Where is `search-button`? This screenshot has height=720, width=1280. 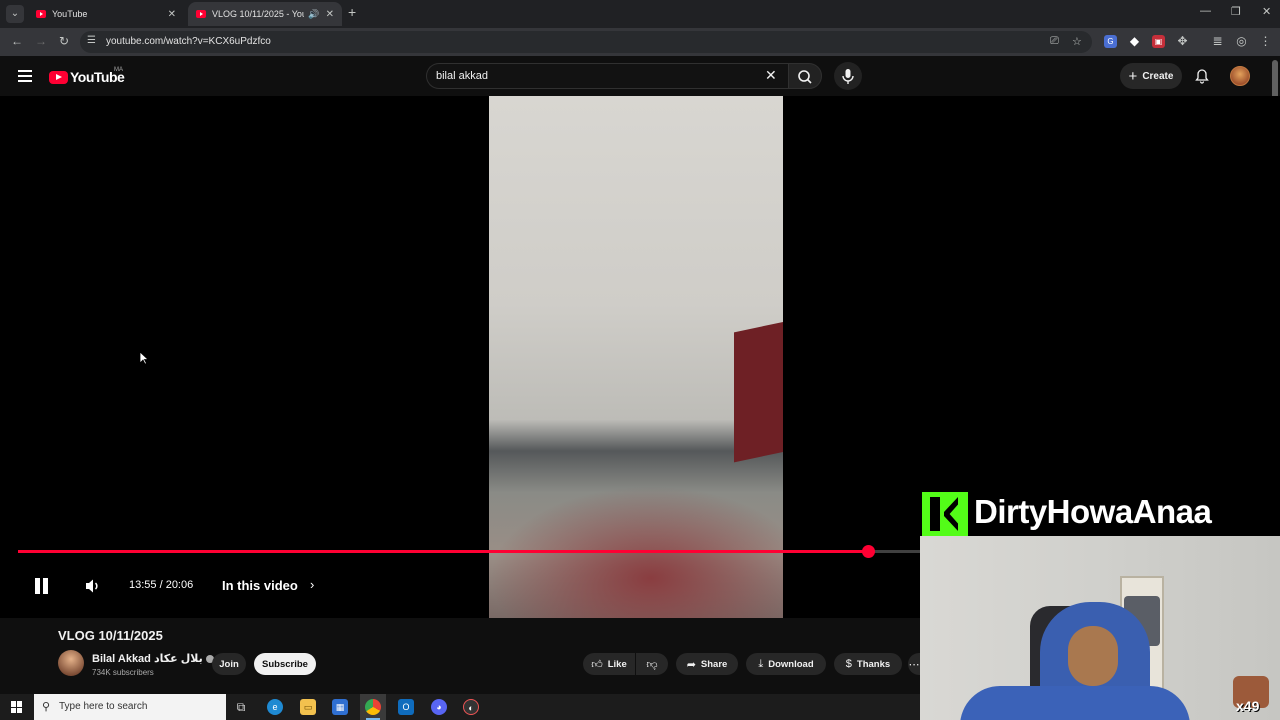 search-button is located at coordinates (805, 76).